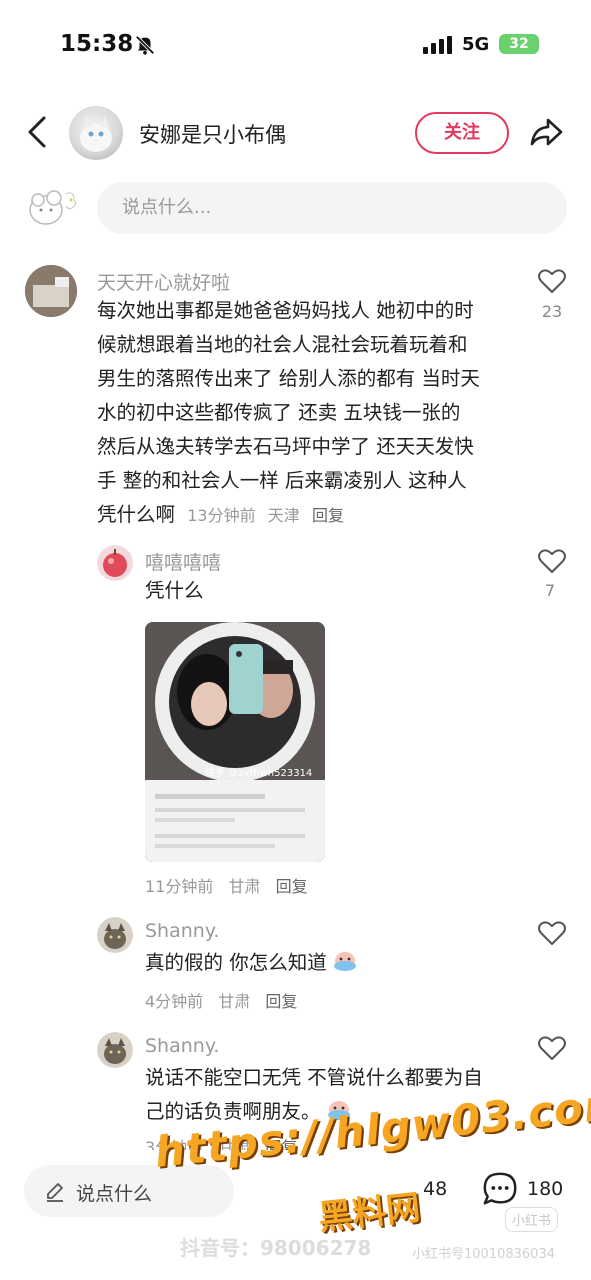 This screenshot has width=591, height=1280. Describe the element at coordinates (53, 207) in the screenshot. I see `my-avatar` at that location.